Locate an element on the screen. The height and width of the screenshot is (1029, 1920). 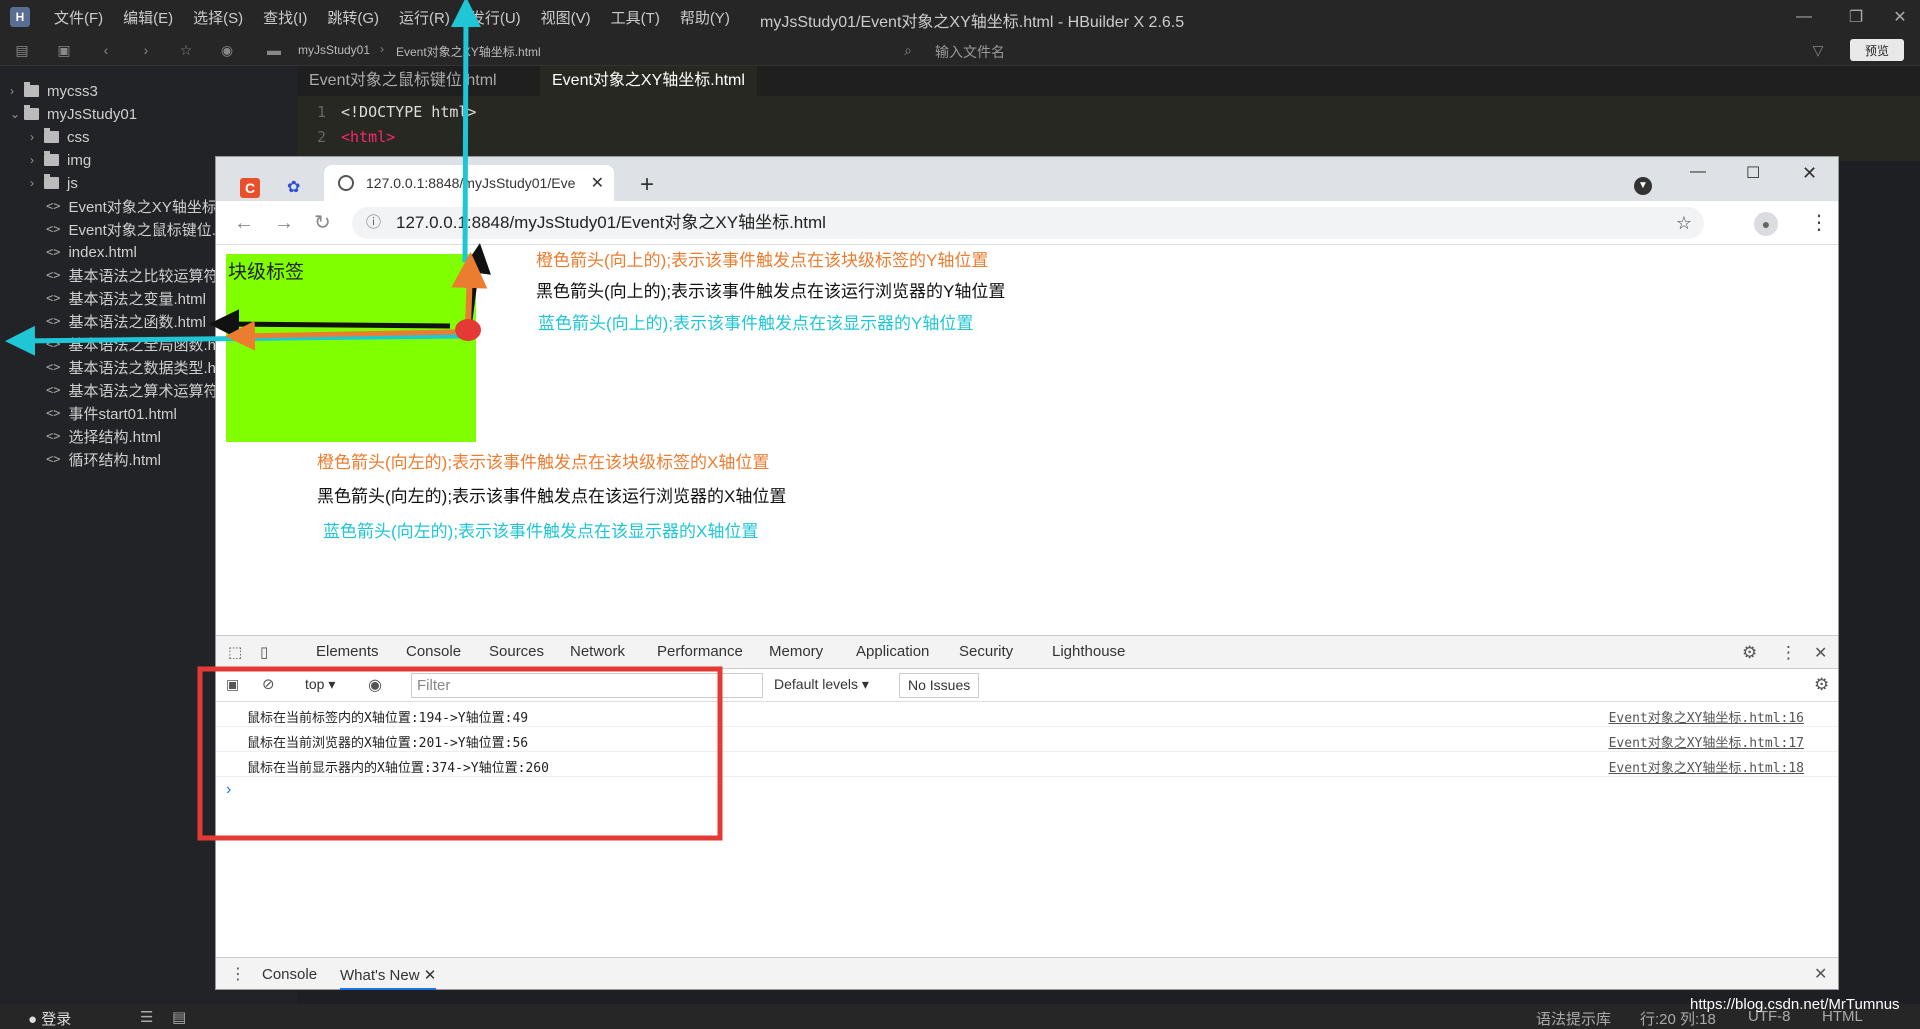
orange-up-arrow is located at coordinates (469, 289).